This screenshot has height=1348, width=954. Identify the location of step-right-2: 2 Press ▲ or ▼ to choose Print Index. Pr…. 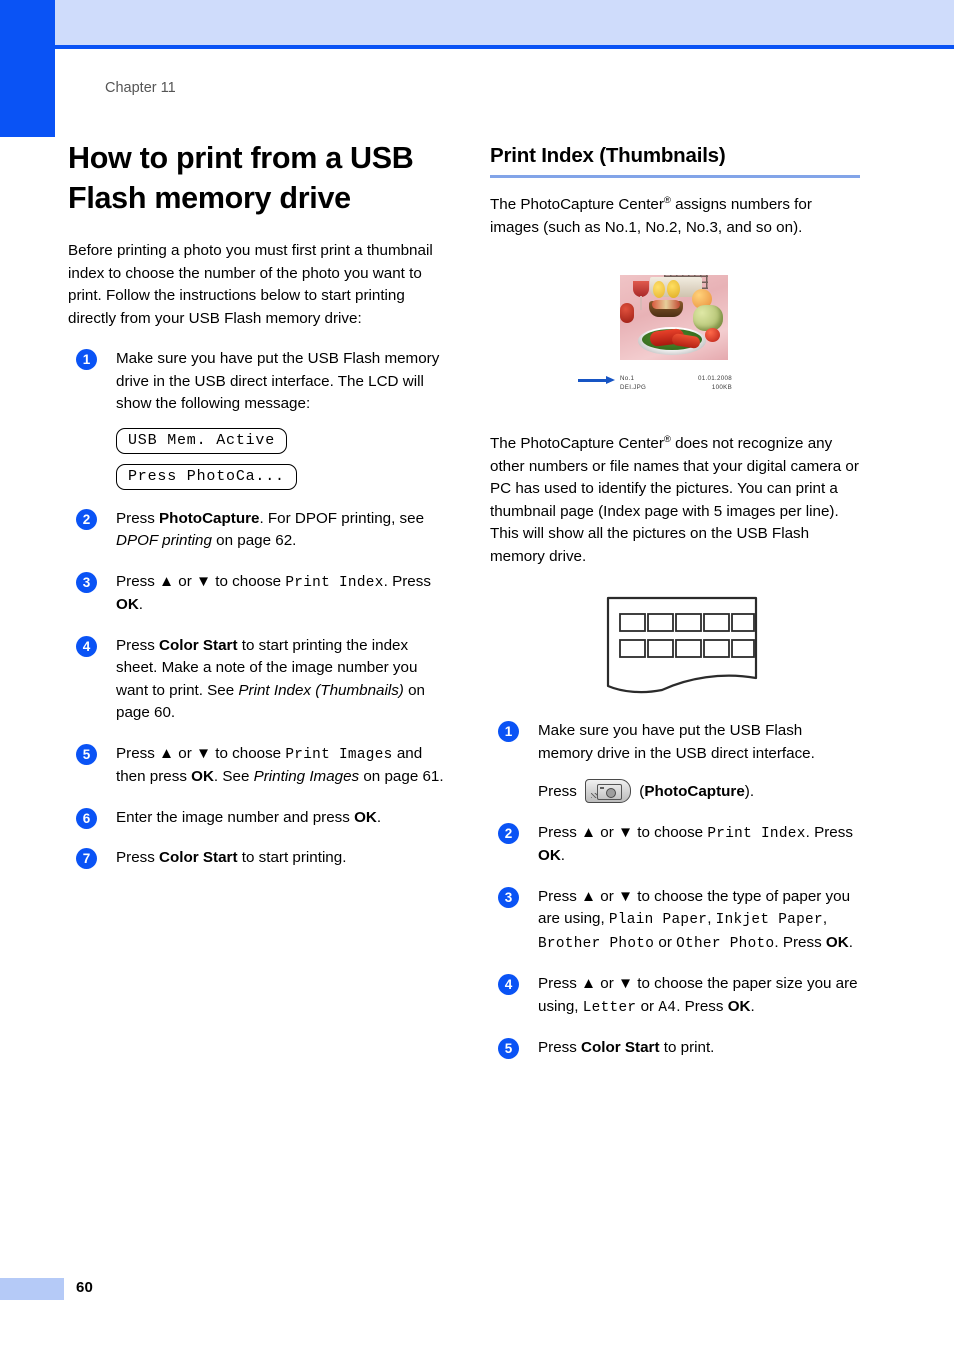
(675, 845).